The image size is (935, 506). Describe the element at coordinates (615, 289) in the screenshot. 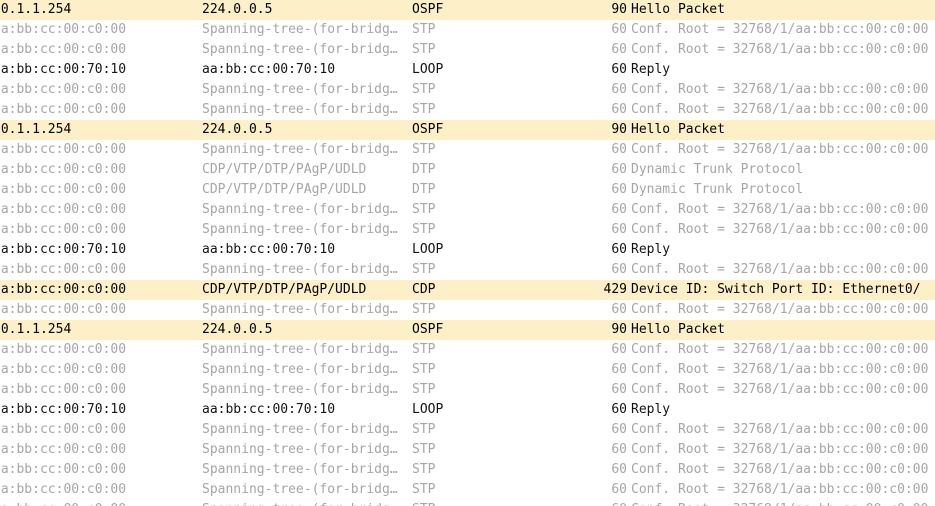

I see `packet-length: 429` at that location.